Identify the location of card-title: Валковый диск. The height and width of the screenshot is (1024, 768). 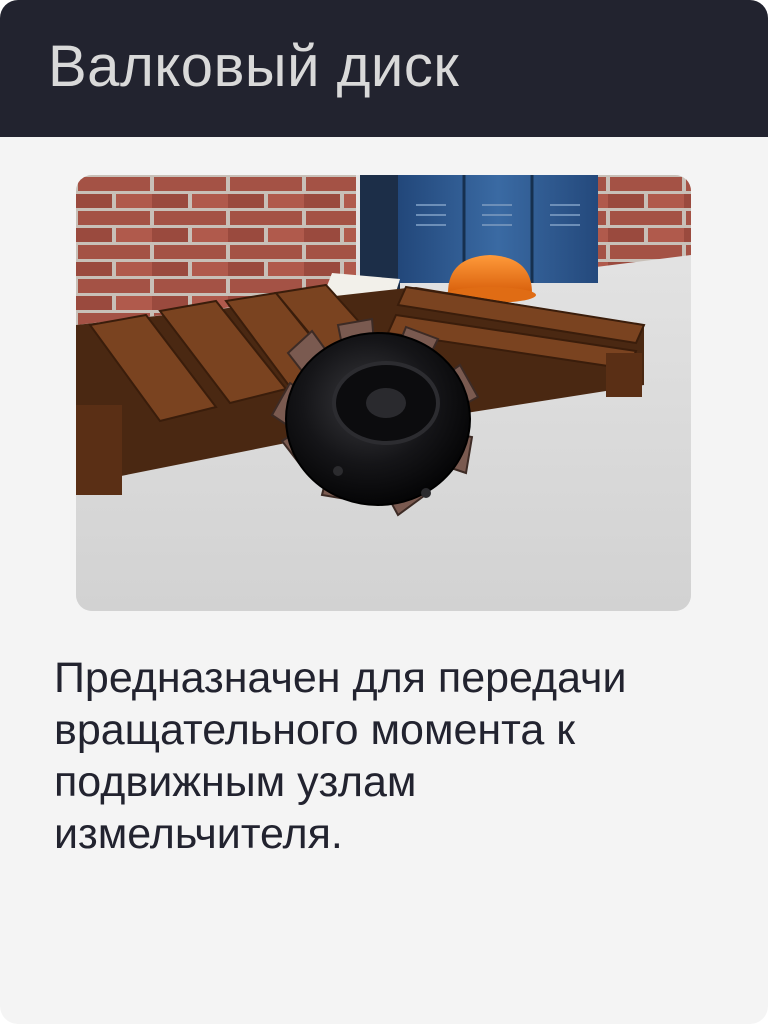
(254, 66).